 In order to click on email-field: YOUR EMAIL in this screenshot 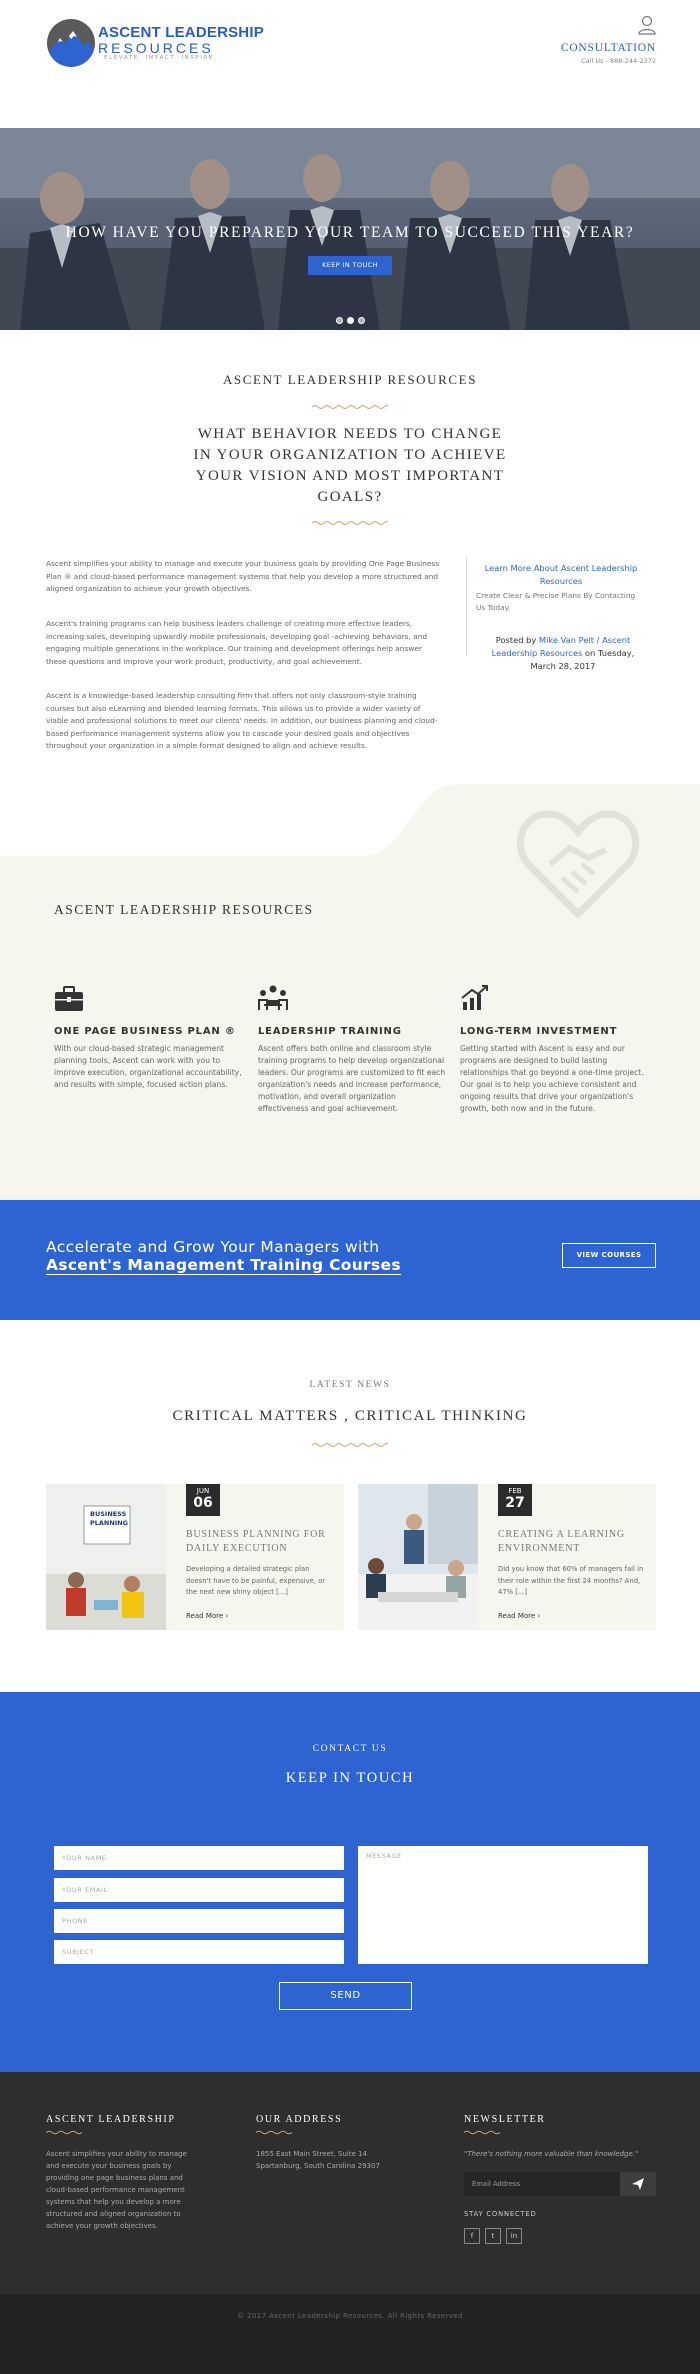, I will do `click(199, 1890)`.